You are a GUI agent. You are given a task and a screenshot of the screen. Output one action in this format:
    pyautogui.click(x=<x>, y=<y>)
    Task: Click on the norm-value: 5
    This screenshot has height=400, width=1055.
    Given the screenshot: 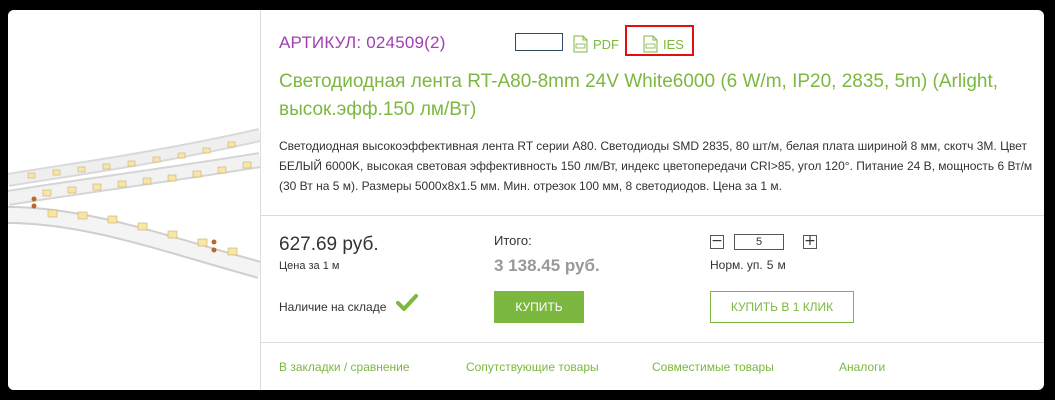 What is the action you would take?
    pyautogui.click(x=770, y=265)
    